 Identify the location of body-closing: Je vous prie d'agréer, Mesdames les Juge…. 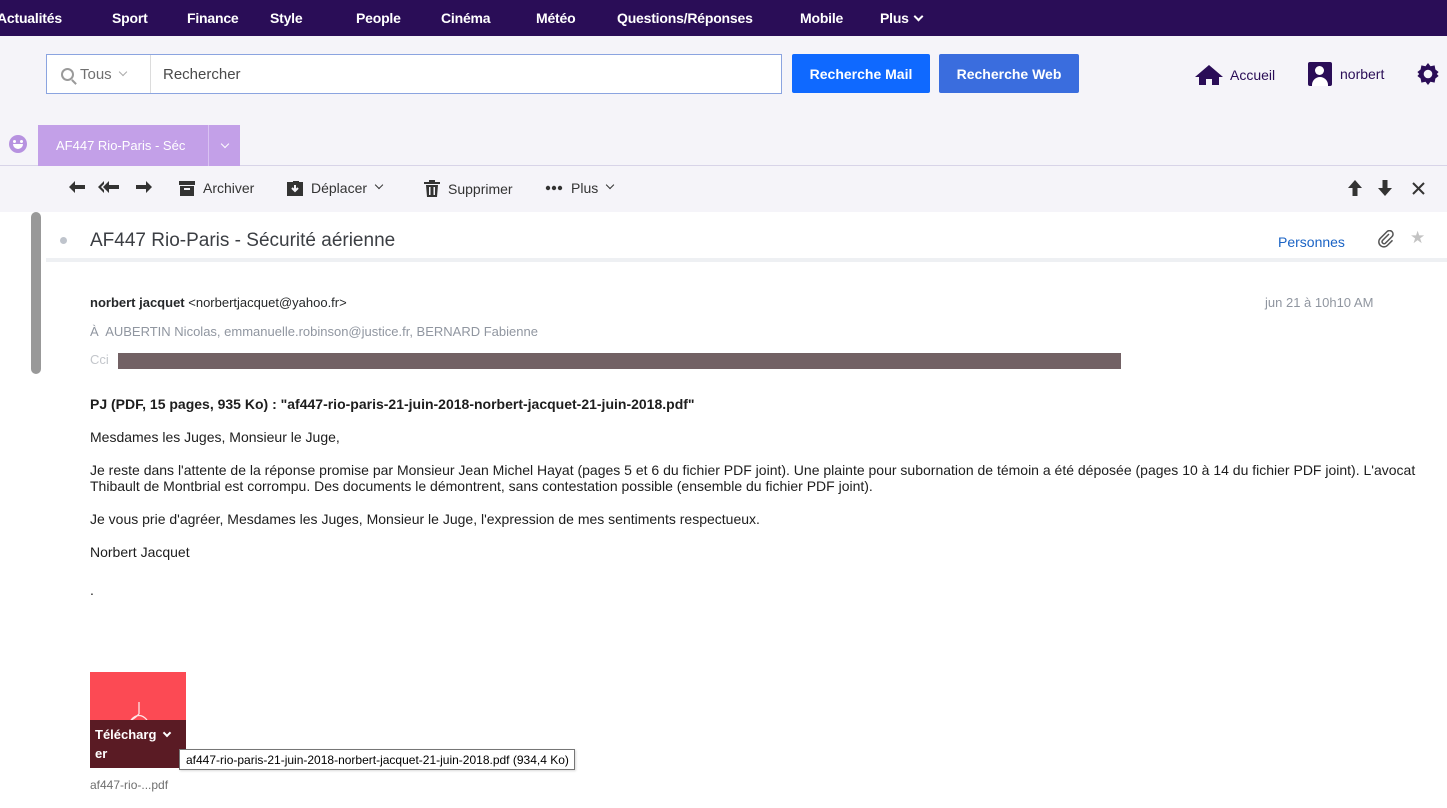
(425, 519).